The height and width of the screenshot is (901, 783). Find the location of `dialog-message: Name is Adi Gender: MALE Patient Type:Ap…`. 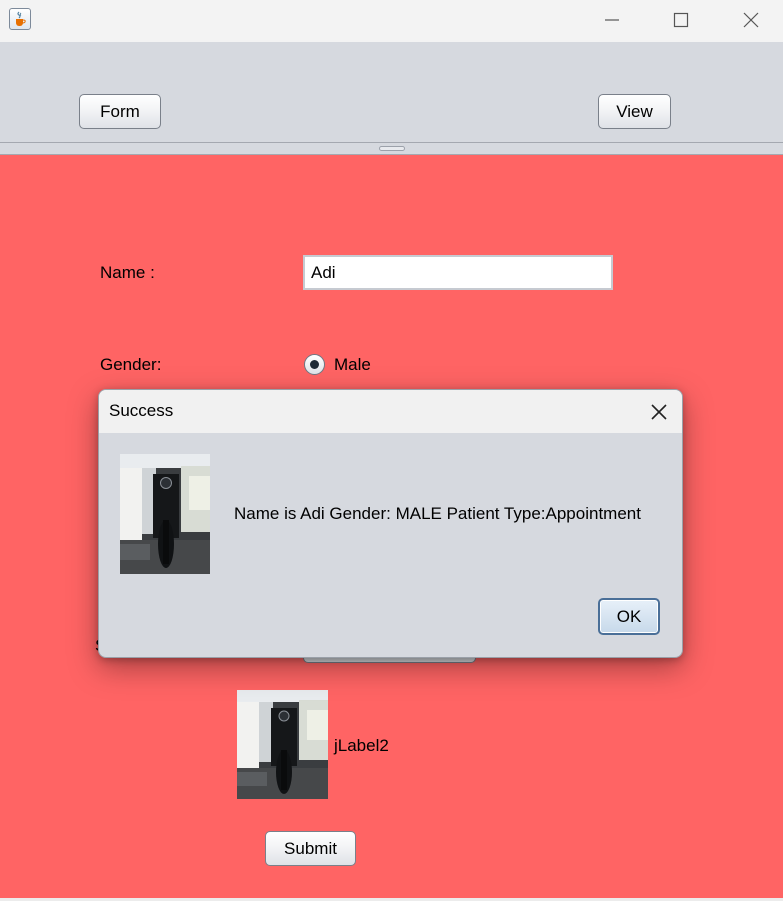

dialog-message: Name is Adi Gender: MALE Patient Type:Ap… is located at coordinates (437, 513).